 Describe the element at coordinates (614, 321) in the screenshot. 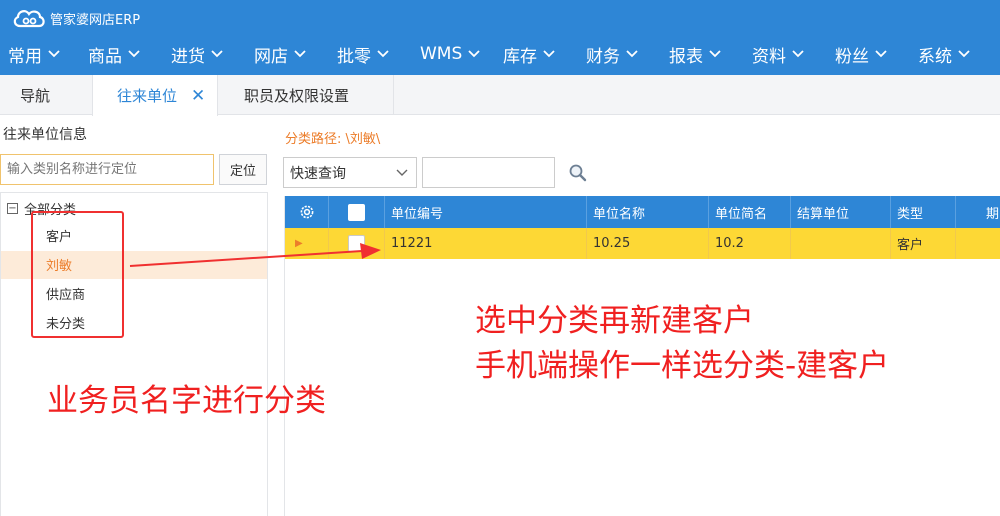

I see `annotation-right-line-1: 选中分类再新建客户` at that location.